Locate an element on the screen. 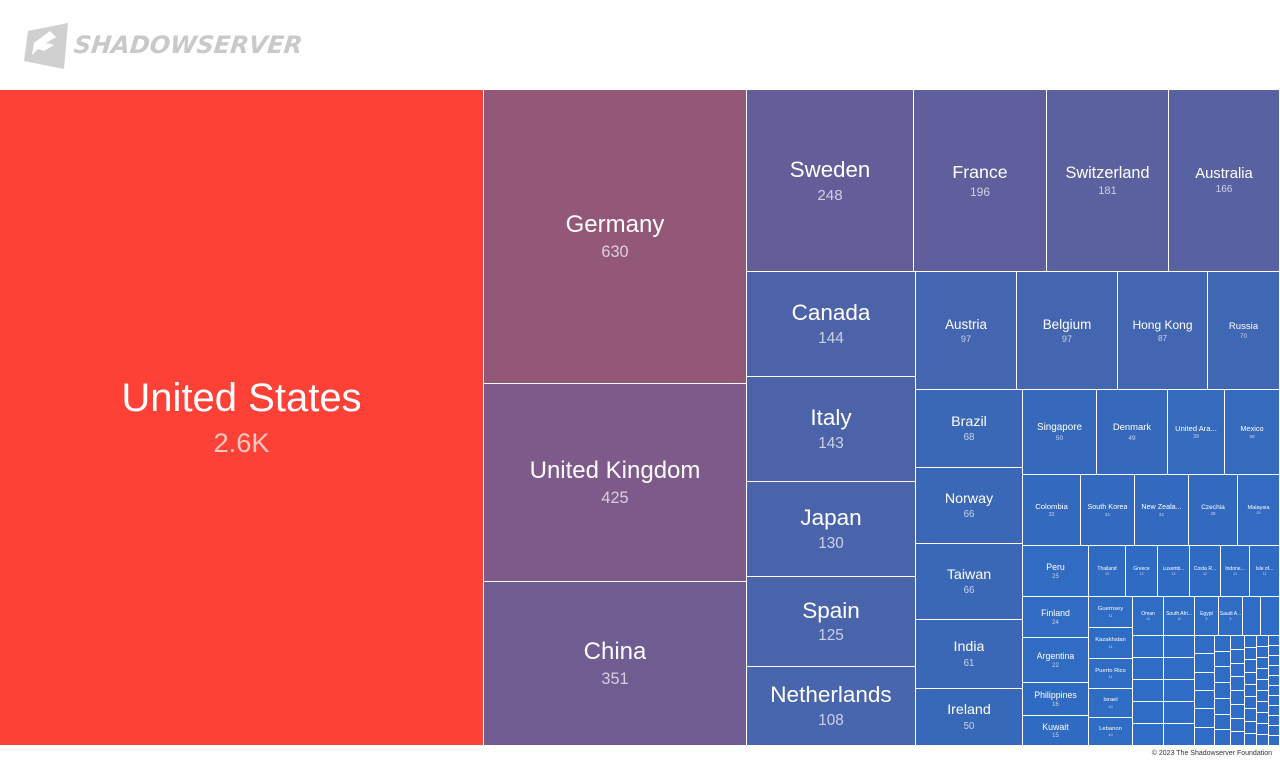  treemap-cell: Singapore 50 is located at coordinates (1060, 432).